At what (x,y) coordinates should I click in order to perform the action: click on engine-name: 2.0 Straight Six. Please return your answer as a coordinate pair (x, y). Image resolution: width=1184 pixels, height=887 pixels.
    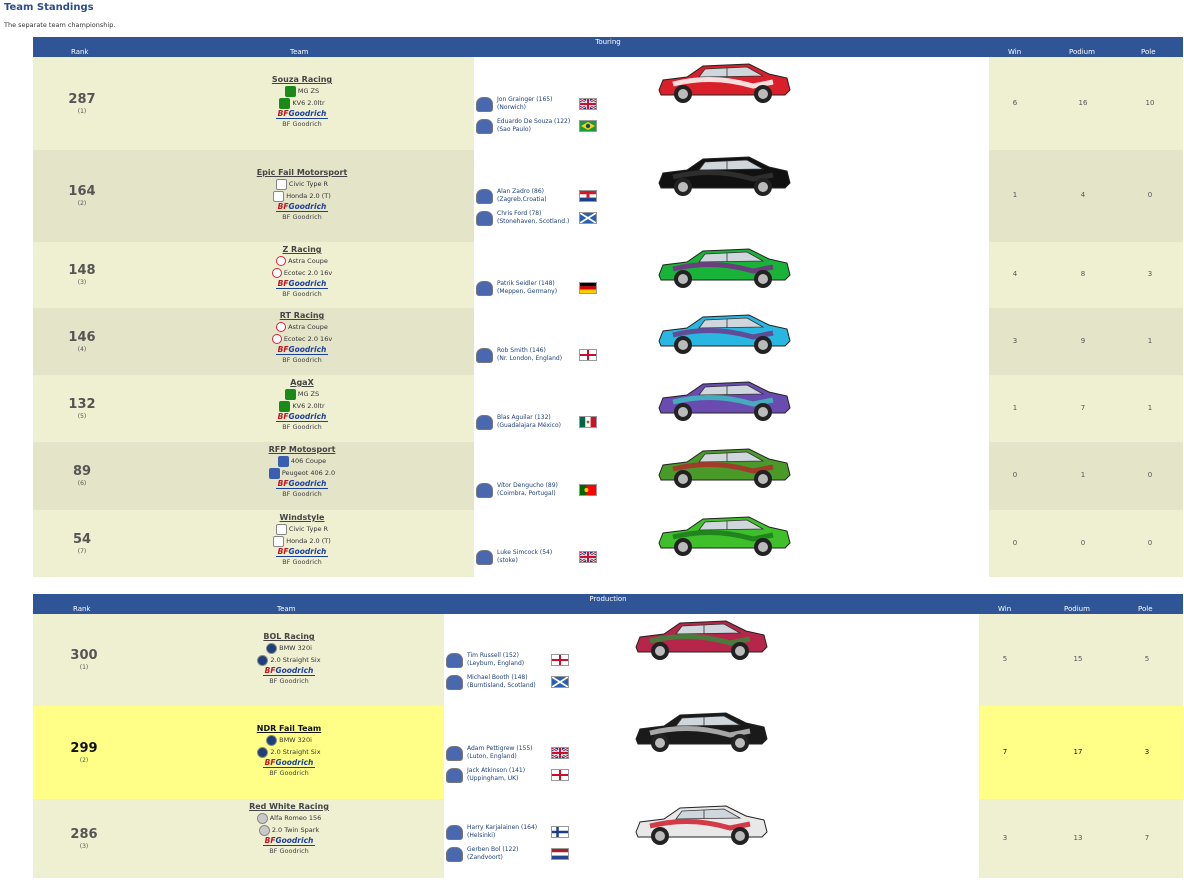
    Looking at the image, I should click on (295, 752).